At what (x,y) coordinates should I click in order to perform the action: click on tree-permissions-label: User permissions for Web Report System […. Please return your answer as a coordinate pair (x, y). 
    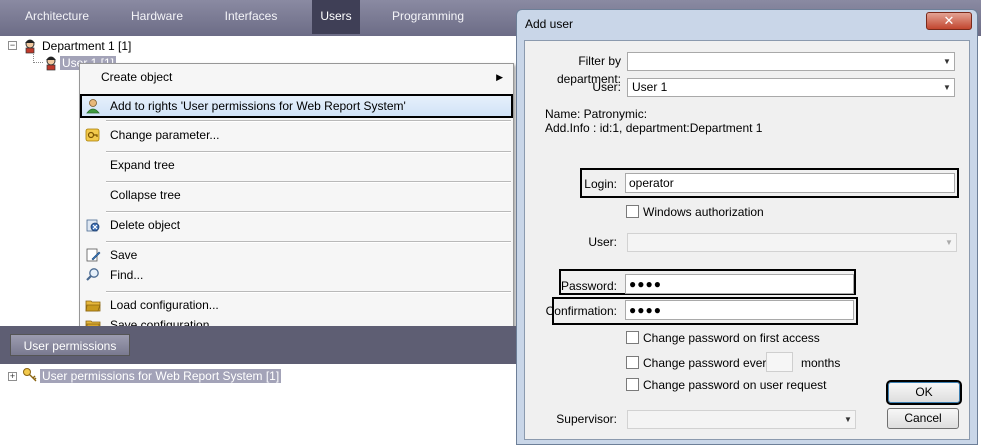
    Looking at the image, I should click on (161, 376).